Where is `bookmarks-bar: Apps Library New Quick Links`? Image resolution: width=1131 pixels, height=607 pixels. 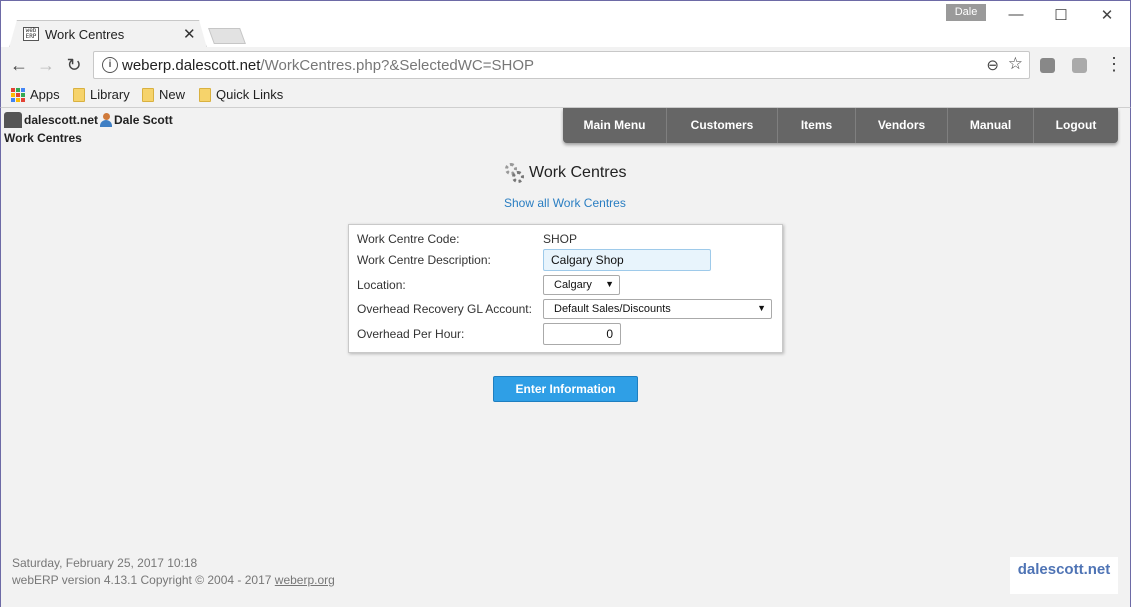
bookmarks-bar: Apps Library New Quick Links is located at coordinates (565, 96).